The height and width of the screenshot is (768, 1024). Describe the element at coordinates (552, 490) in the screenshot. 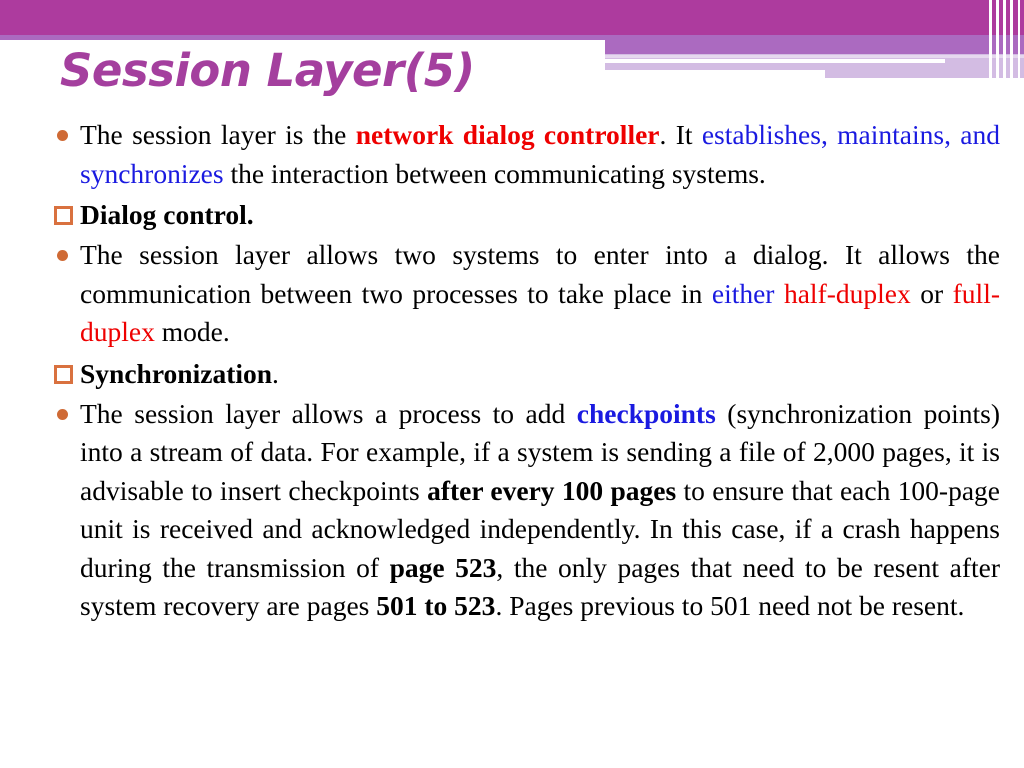

I see `p3-emphasis-after-every-100-pages: after every 100 pages` at that location.